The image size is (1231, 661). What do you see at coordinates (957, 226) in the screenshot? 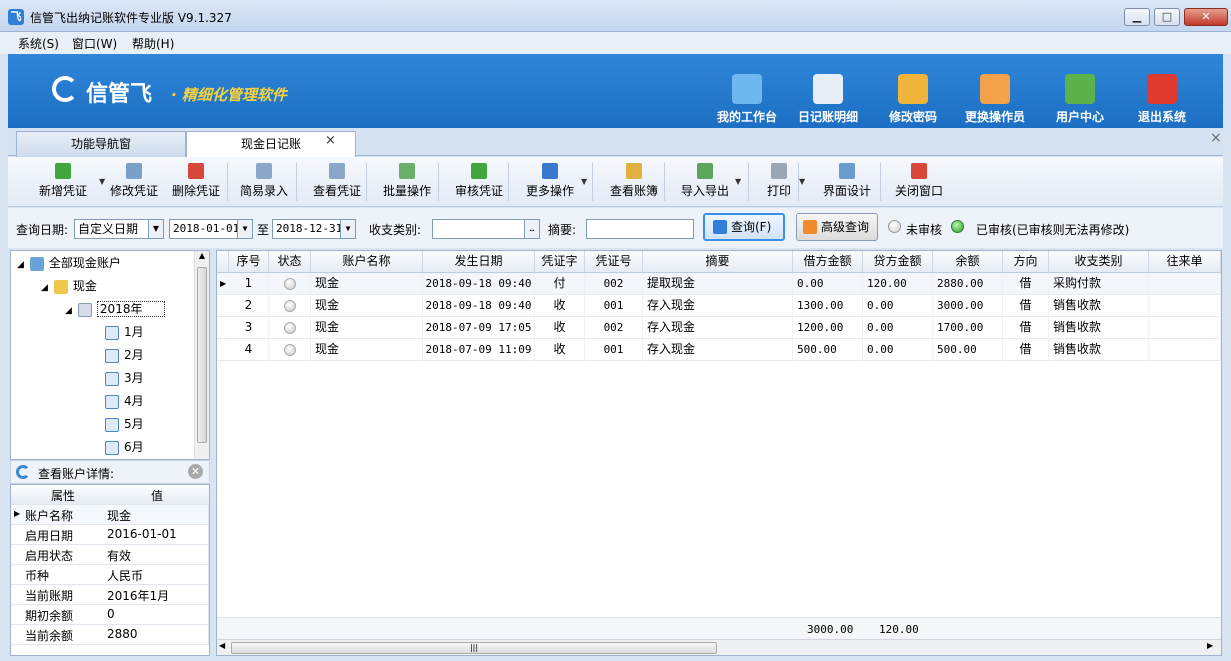
I see `audited-radio` at bounding box center [957, 226].